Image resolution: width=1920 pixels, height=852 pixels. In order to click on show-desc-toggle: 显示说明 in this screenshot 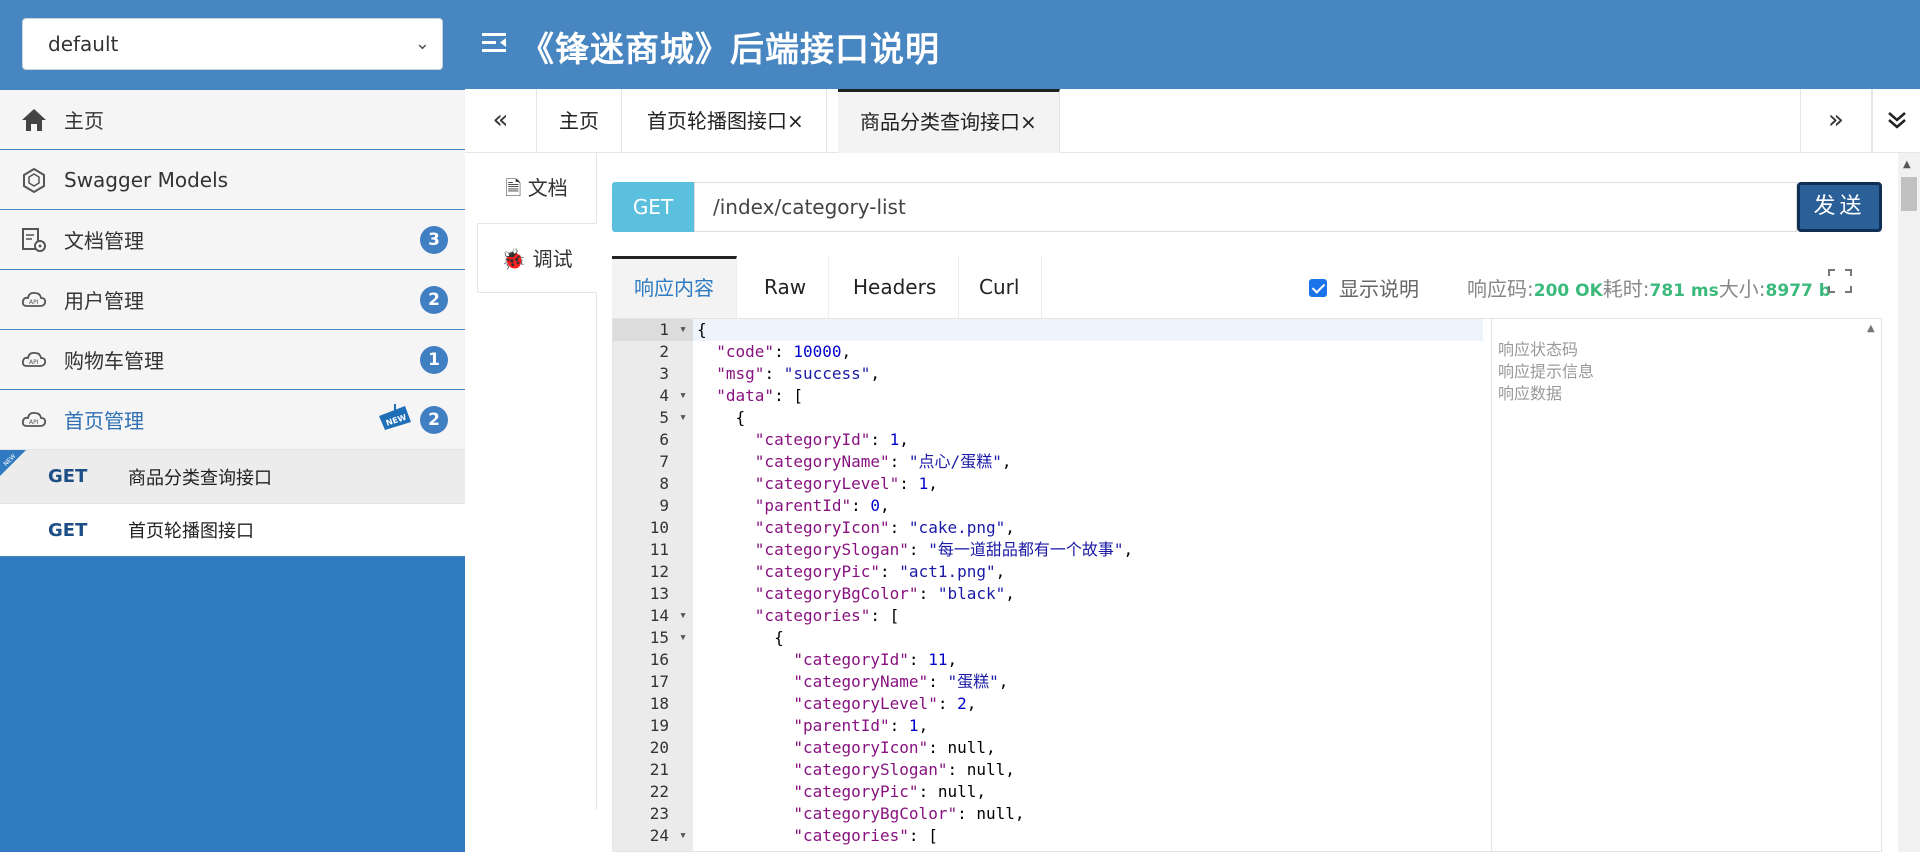, I will do `click(1364, 287)`.